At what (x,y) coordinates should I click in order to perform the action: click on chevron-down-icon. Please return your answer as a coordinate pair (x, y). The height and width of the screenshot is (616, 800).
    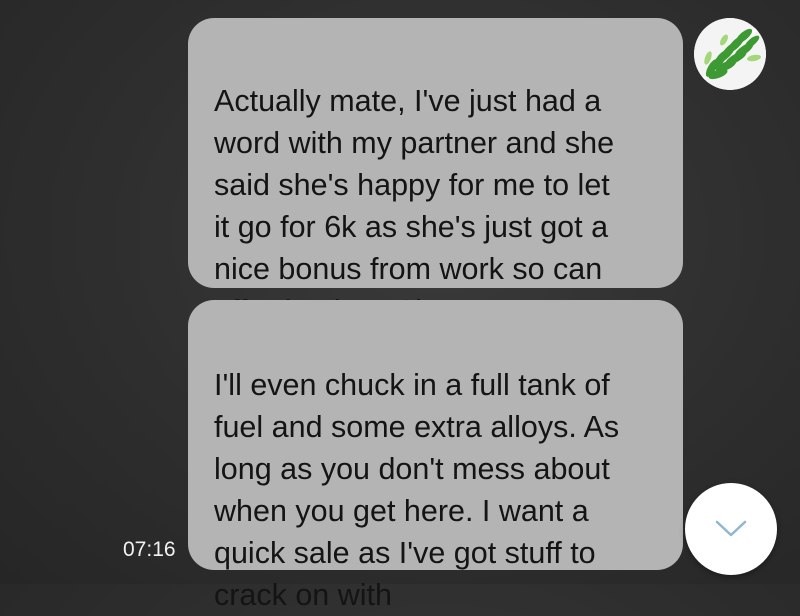
    Looking at the image, I should click on (731, 528).